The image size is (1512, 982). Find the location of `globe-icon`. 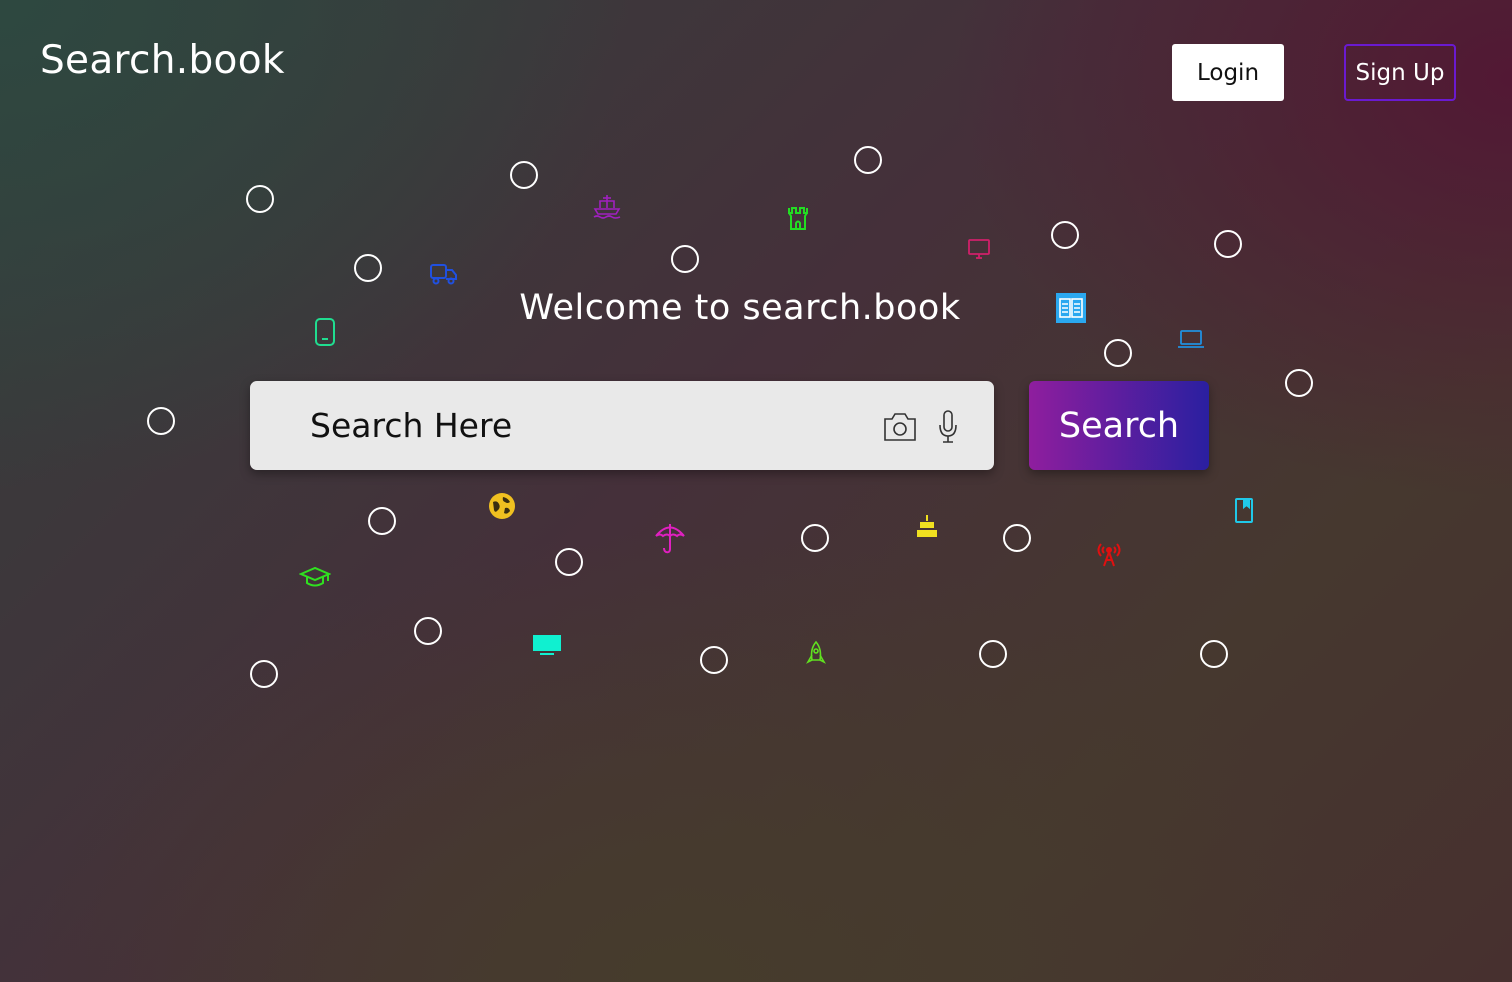

globe-icon is located at coordinates (502, 506).